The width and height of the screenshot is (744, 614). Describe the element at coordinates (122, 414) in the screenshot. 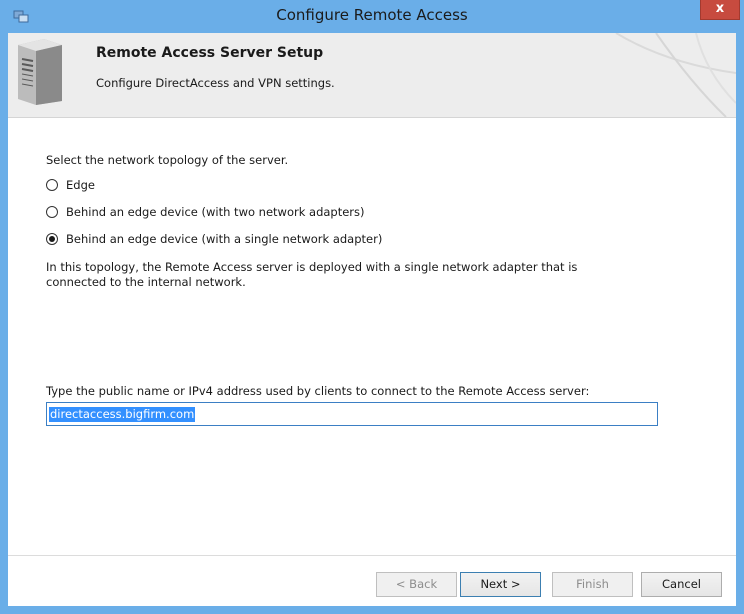

I see `public-name-value: directaccess.bigfirm.com` at that location.